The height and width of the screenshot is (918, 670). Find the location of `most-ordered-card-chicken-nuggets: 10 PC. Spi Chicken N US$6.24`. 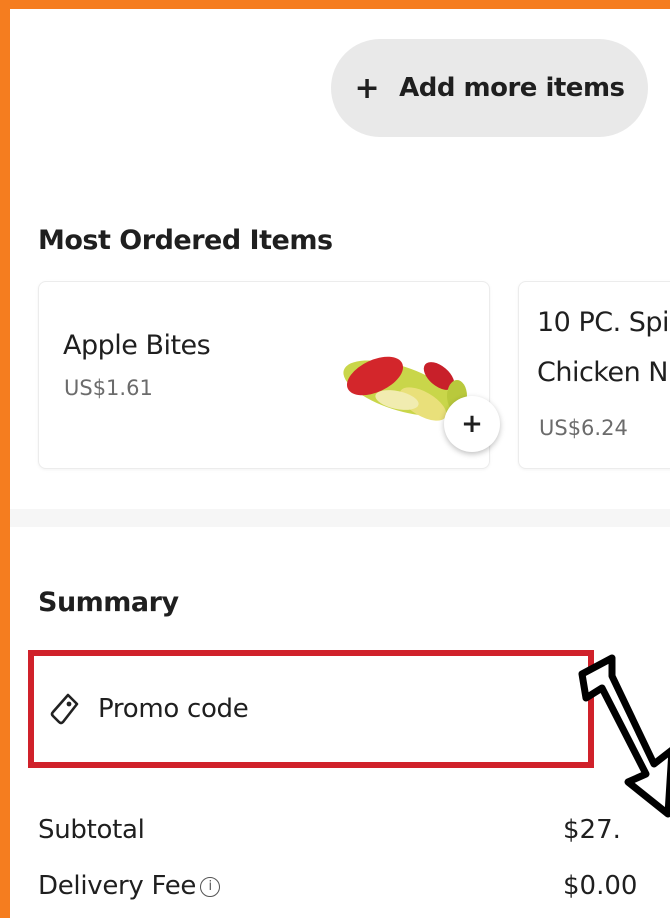

most-ordered-card-chicken-nuggets: 10 PC. Spi Chicken N US$6.24 is located at coordinates (594, 375).